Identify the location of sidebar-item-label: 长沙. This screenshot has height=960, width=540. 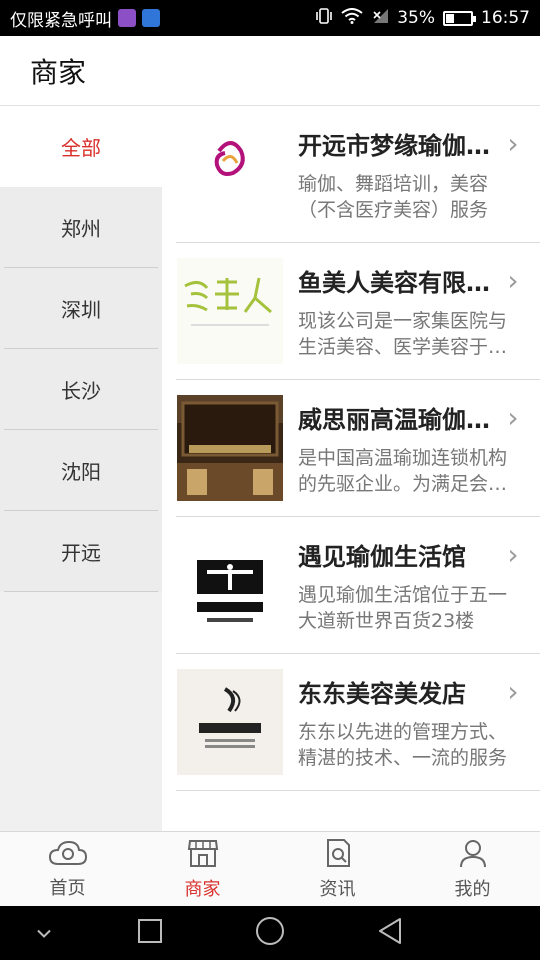
(81, 391).